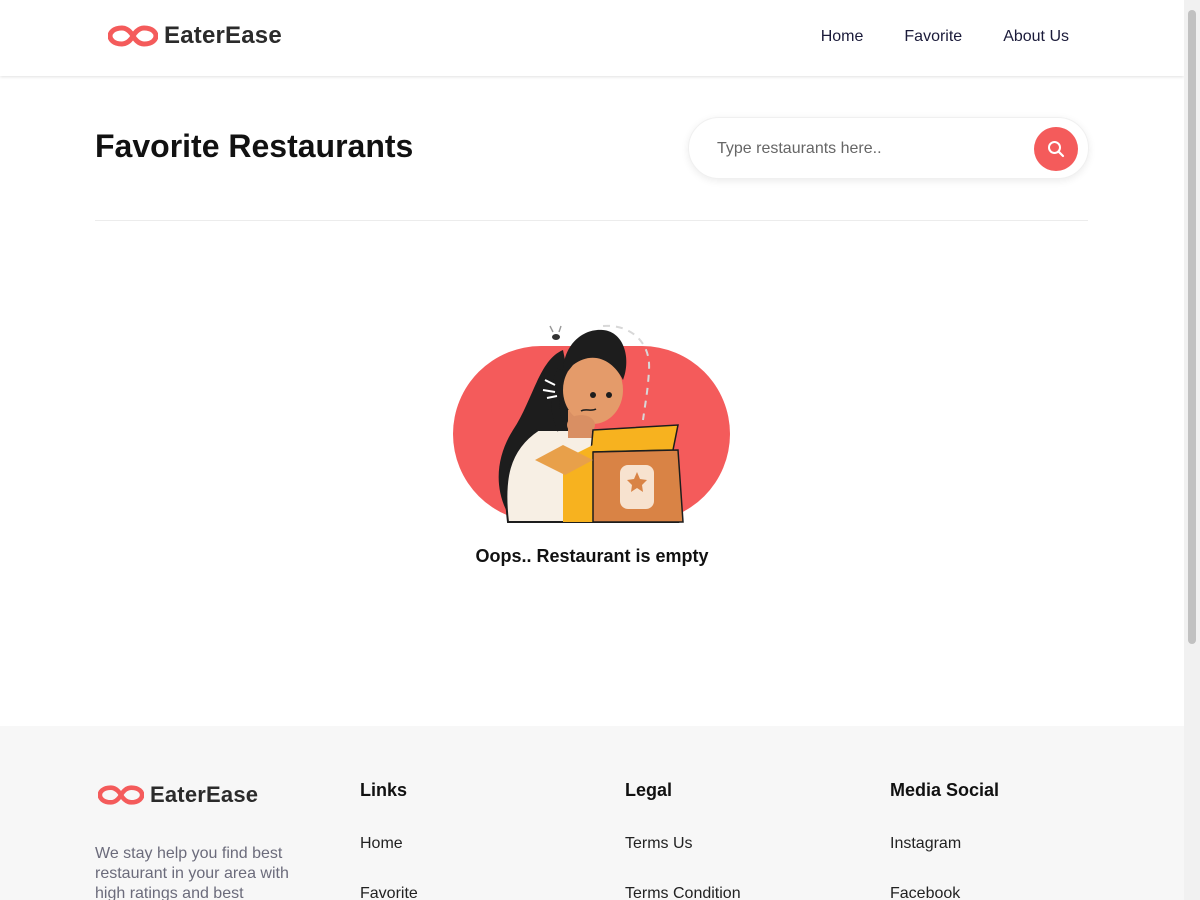  I want to click on search-icon, so click(1056, 149).